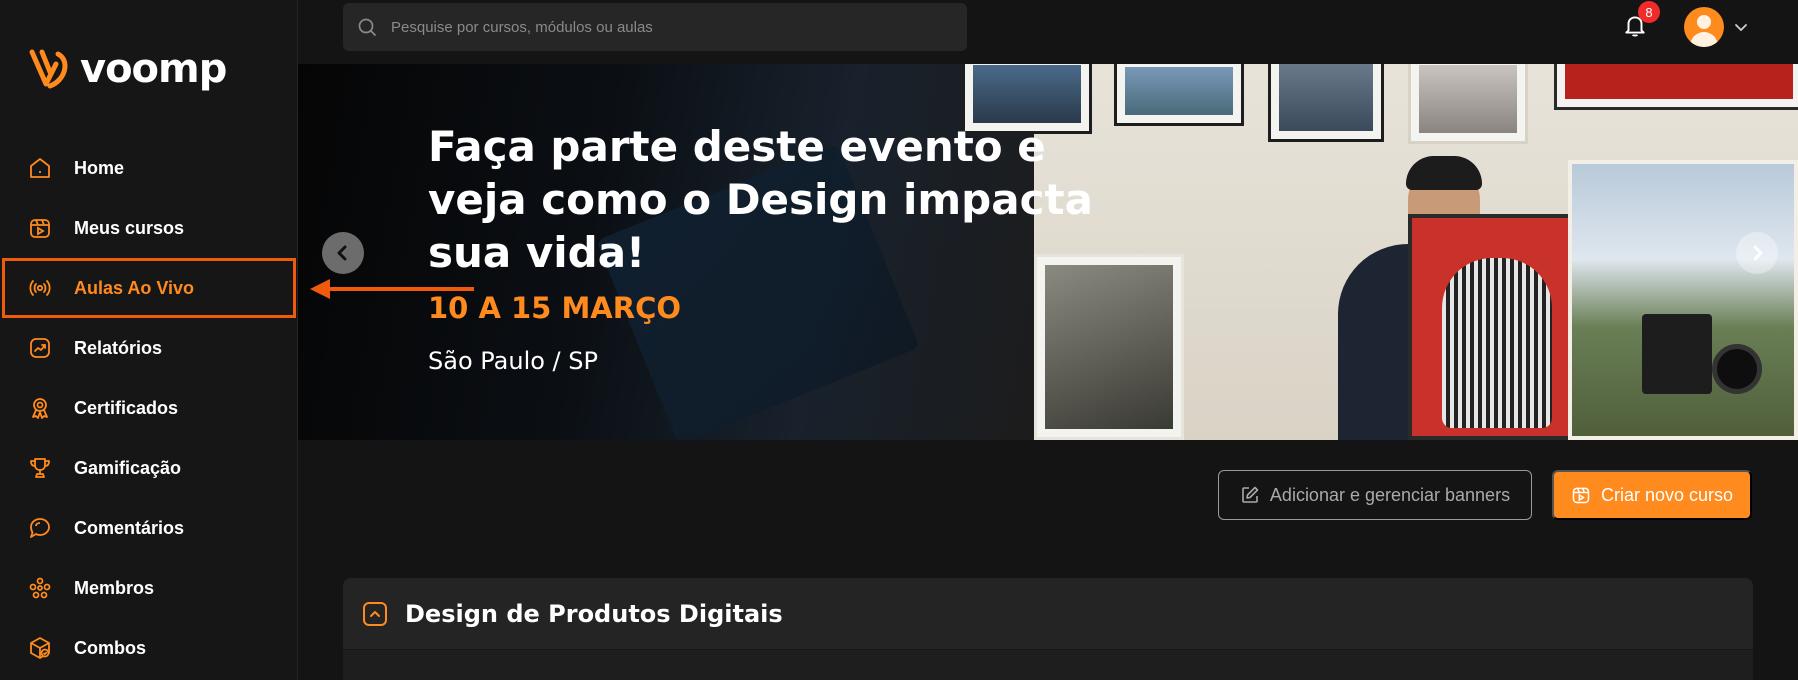 The height and width of the screenshot is (680, 1798). I want to click on sidebar-item-membros: Membros, so click(149, 588).